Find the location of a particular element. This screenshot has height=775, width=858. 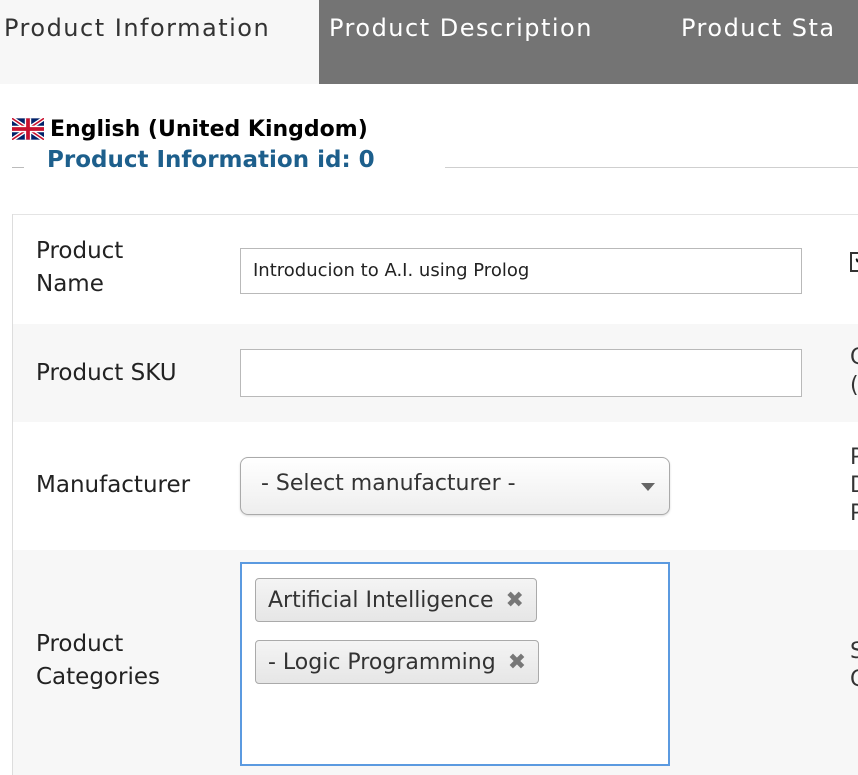

tab-product-description: Product Description is located at coordinates (461, 28).